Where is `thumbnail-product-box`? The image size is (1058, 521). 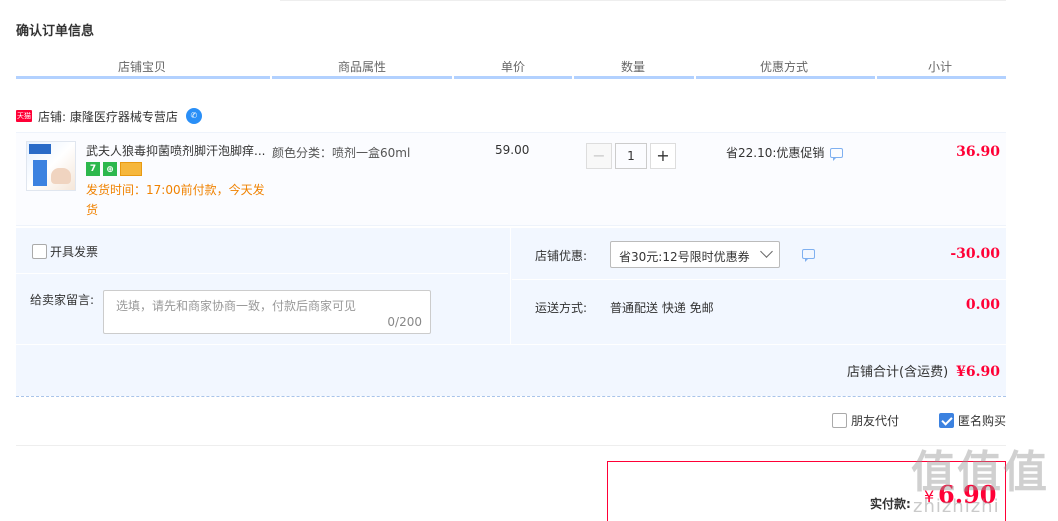 thumbnail-product-box is located at coordinates (40, 173).